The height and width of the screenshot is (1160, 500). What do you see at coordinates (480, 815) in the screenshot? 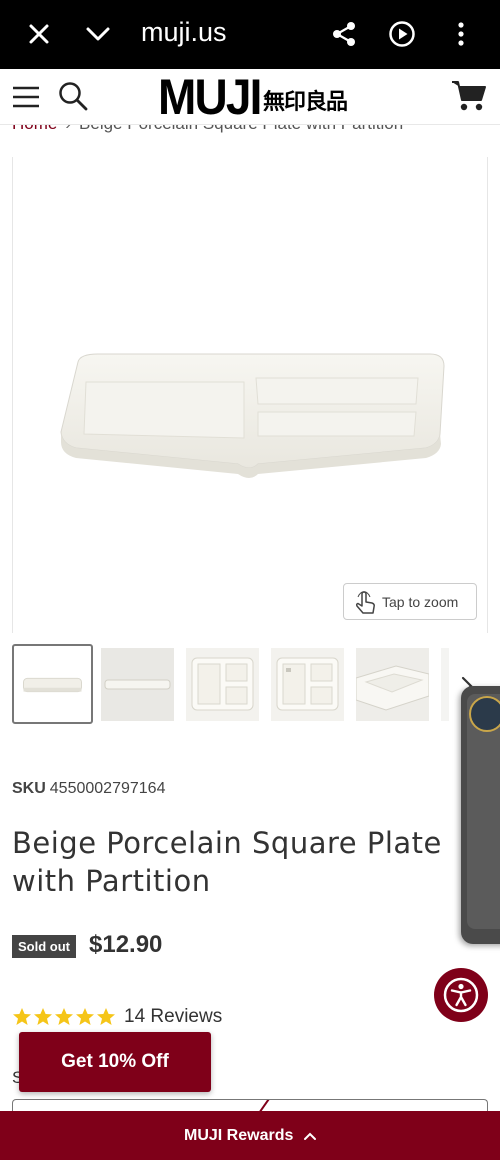
I see `floating-video-widget` at bounding box center [480, 815].